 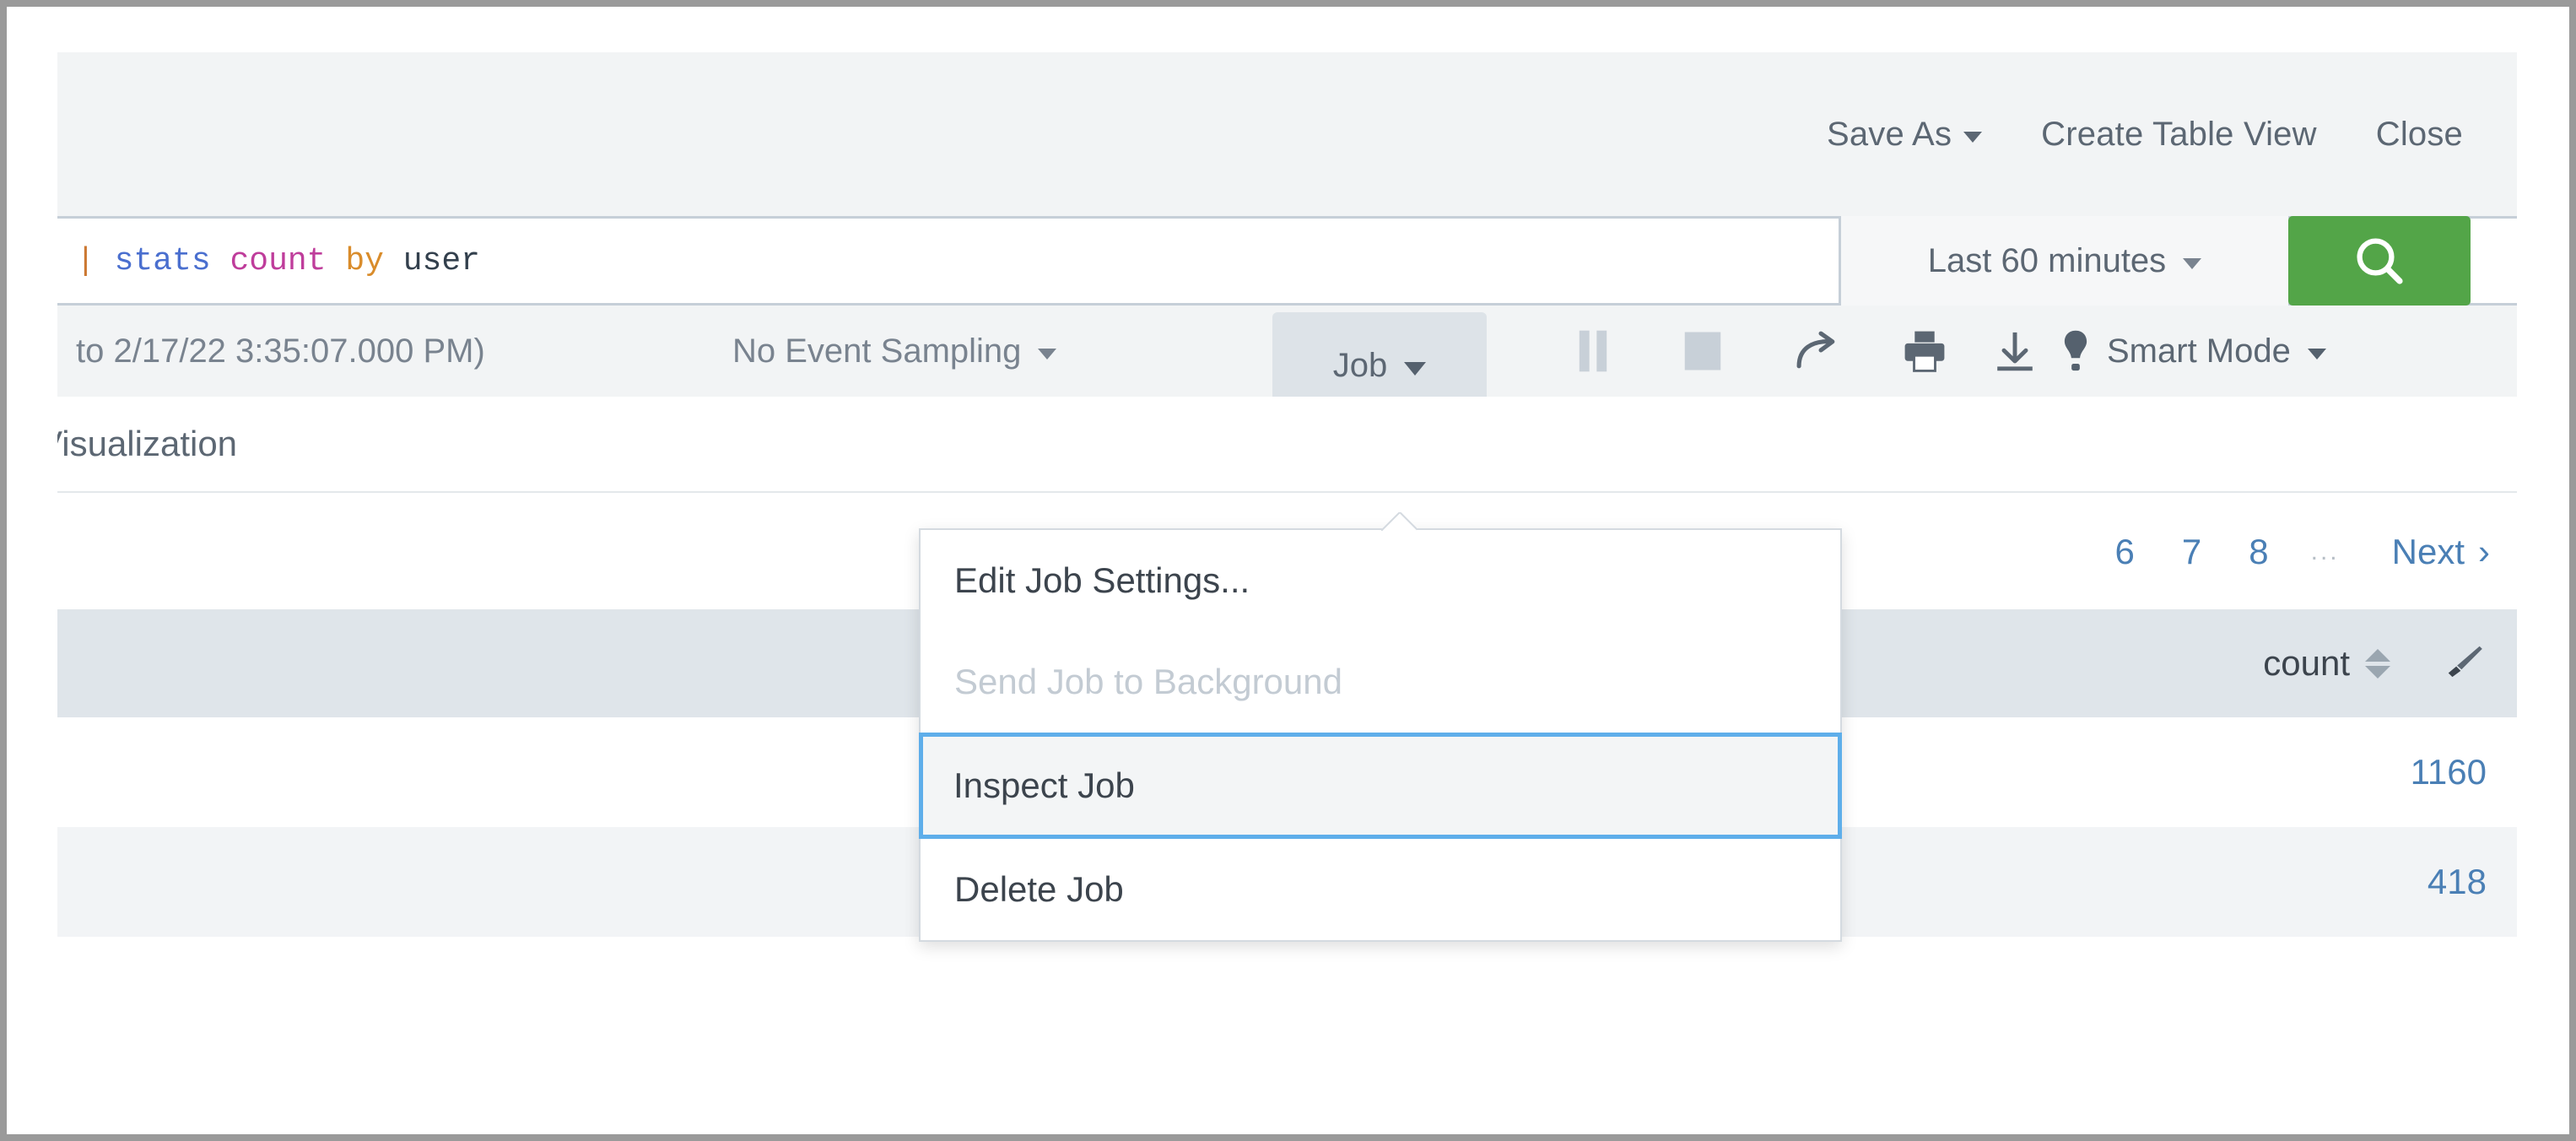 I want to click on event-sampling-dropdown: No Event Sampling, so click(x=894, y=351).